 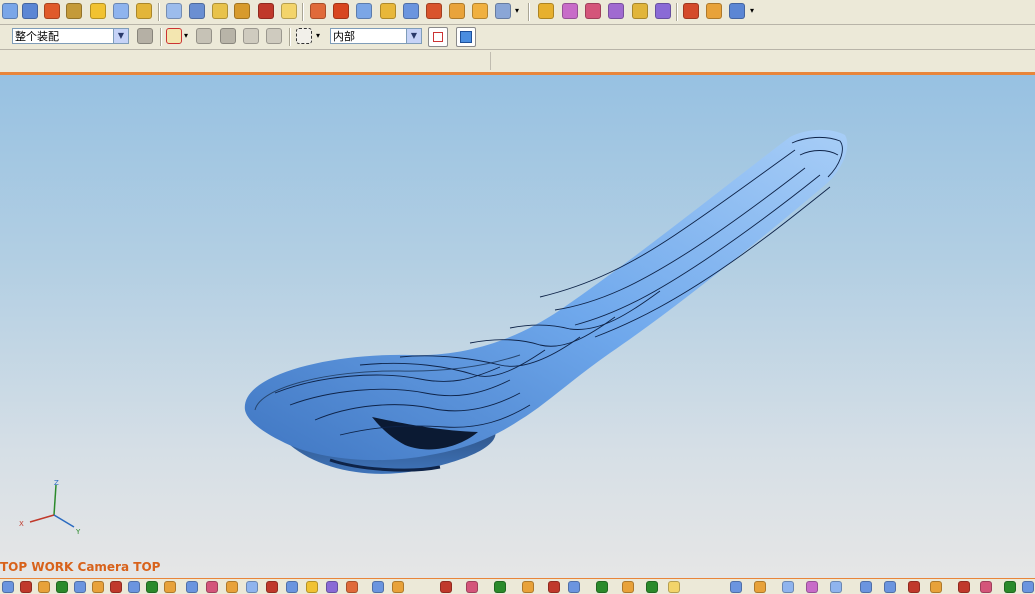 What do you see at coordinates (593, 11) in the screenshot?
I see `transform-icon` at bounding box center [593, 11].